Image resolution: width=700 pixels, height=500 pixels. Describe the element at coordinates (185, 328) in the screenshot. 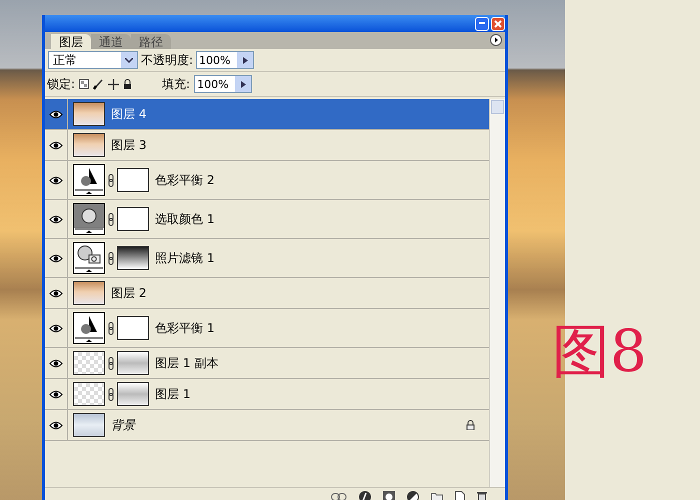

I see `layer-name: 色彩平衡 1` at that location.